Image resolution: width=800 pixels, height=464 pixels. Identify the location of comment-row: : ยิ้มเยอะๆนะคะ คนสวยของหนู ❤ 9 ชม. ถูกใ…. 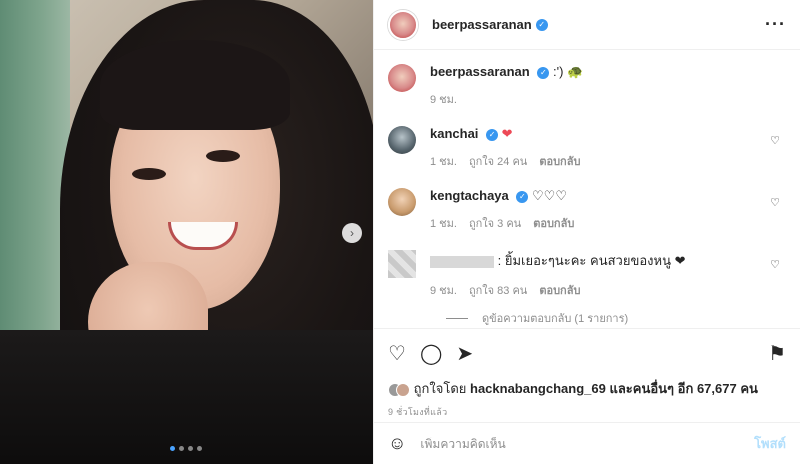
(587, 274).